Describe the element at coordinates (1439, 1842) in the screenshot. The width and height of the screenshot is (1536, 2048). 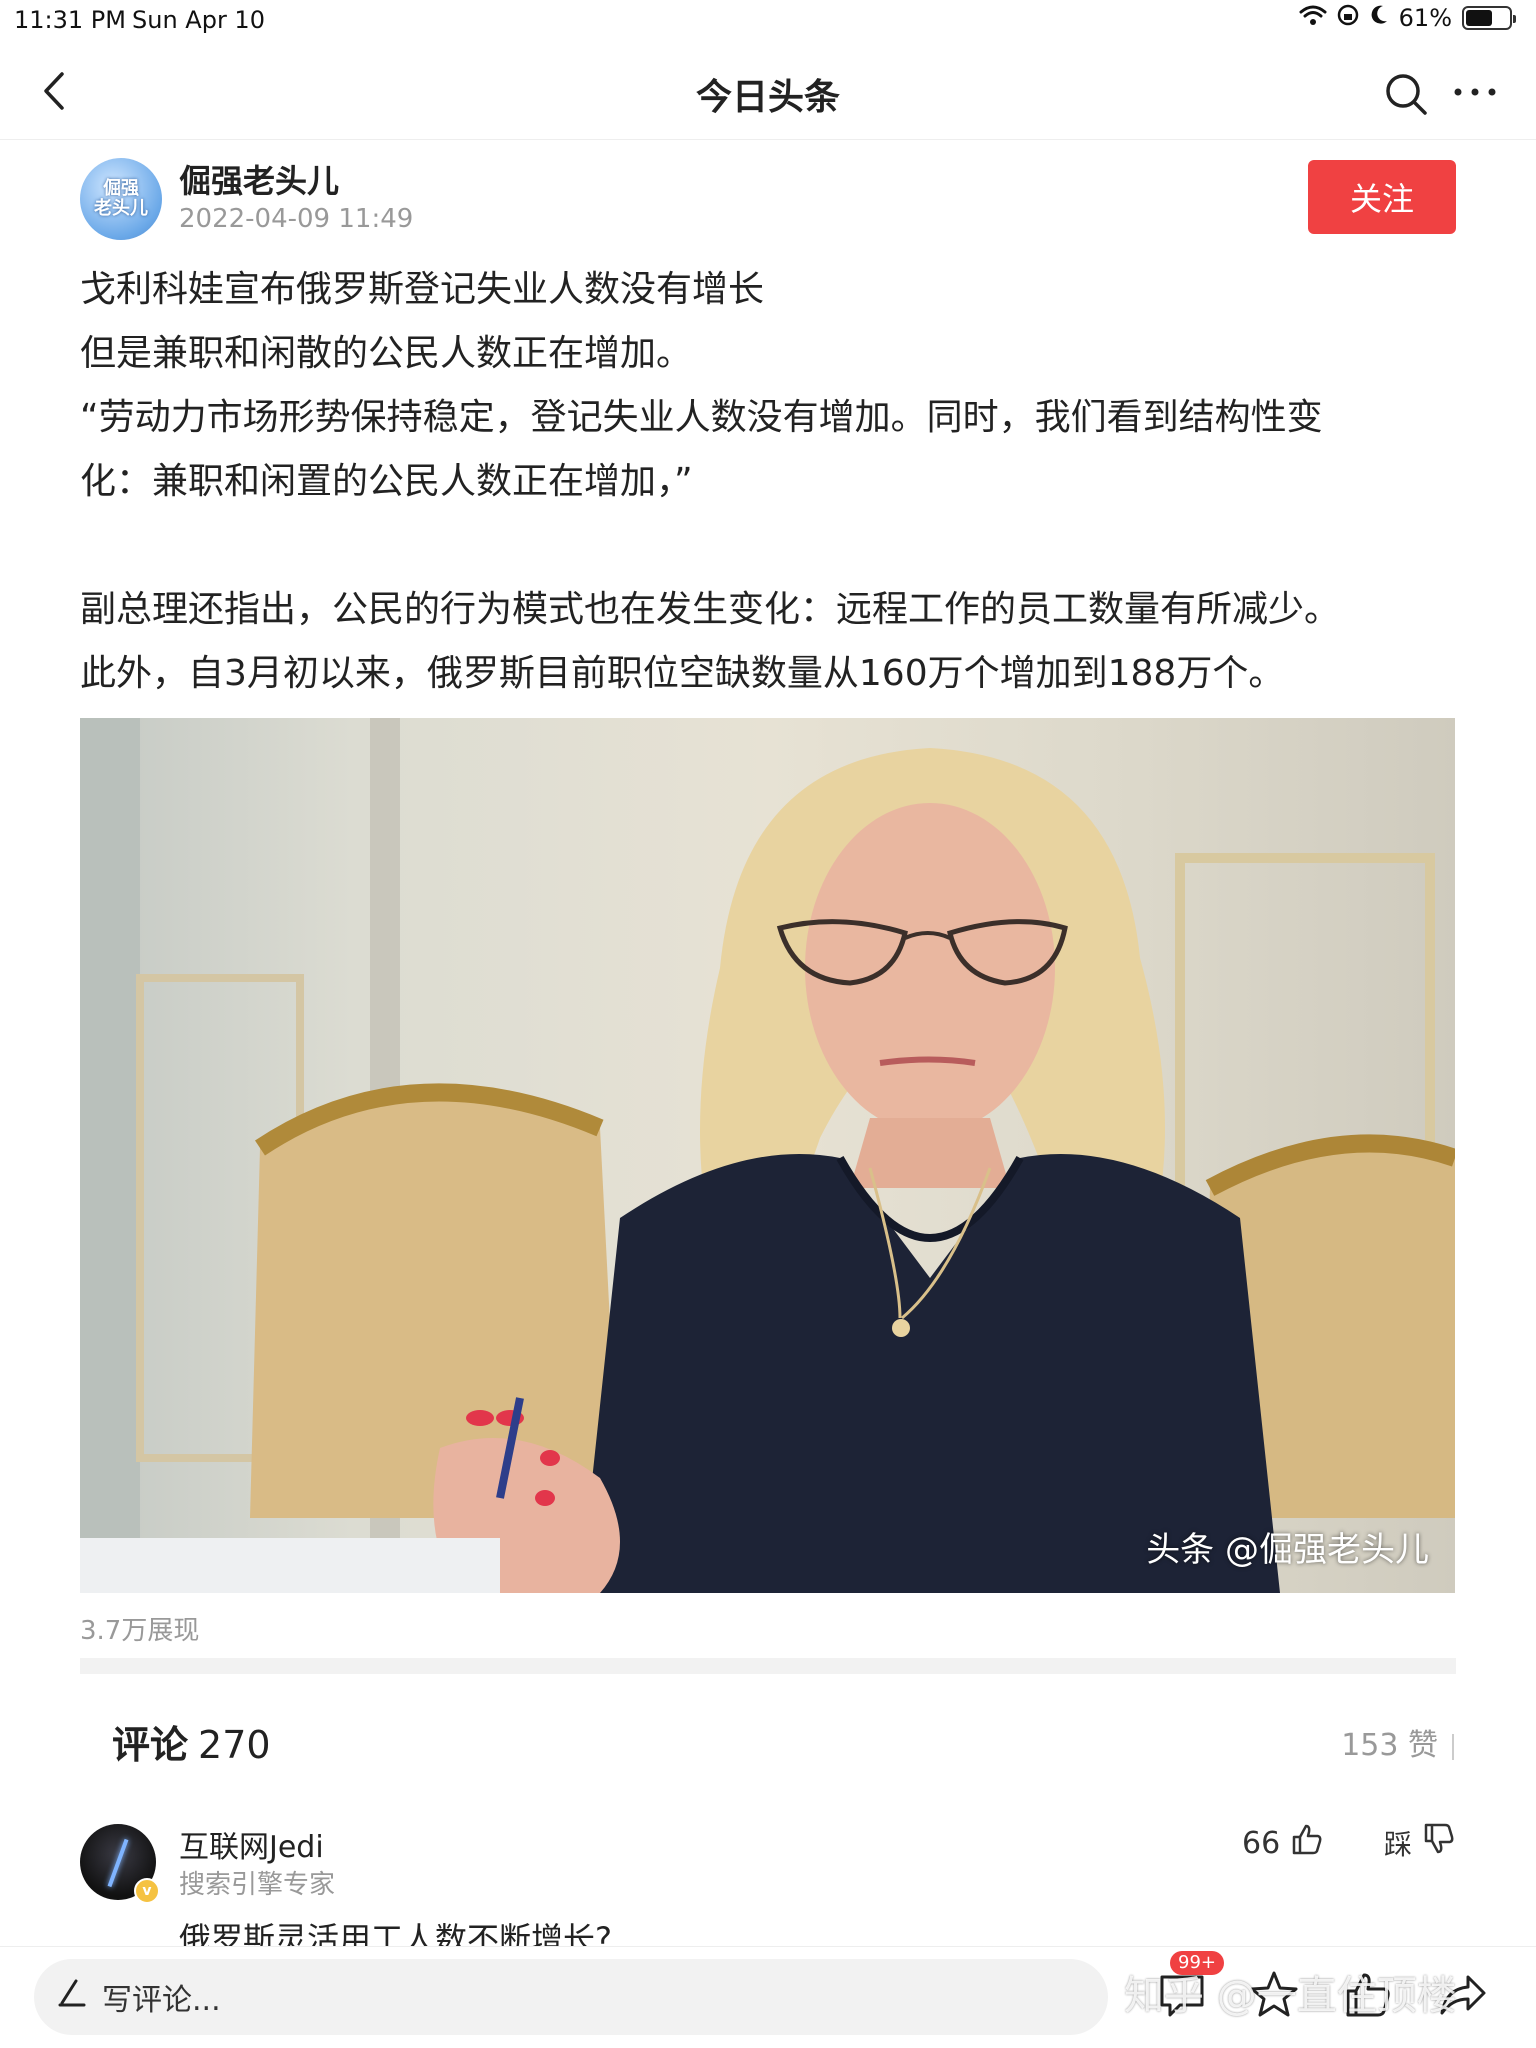
I see `thumbs-down-icon` at that location.